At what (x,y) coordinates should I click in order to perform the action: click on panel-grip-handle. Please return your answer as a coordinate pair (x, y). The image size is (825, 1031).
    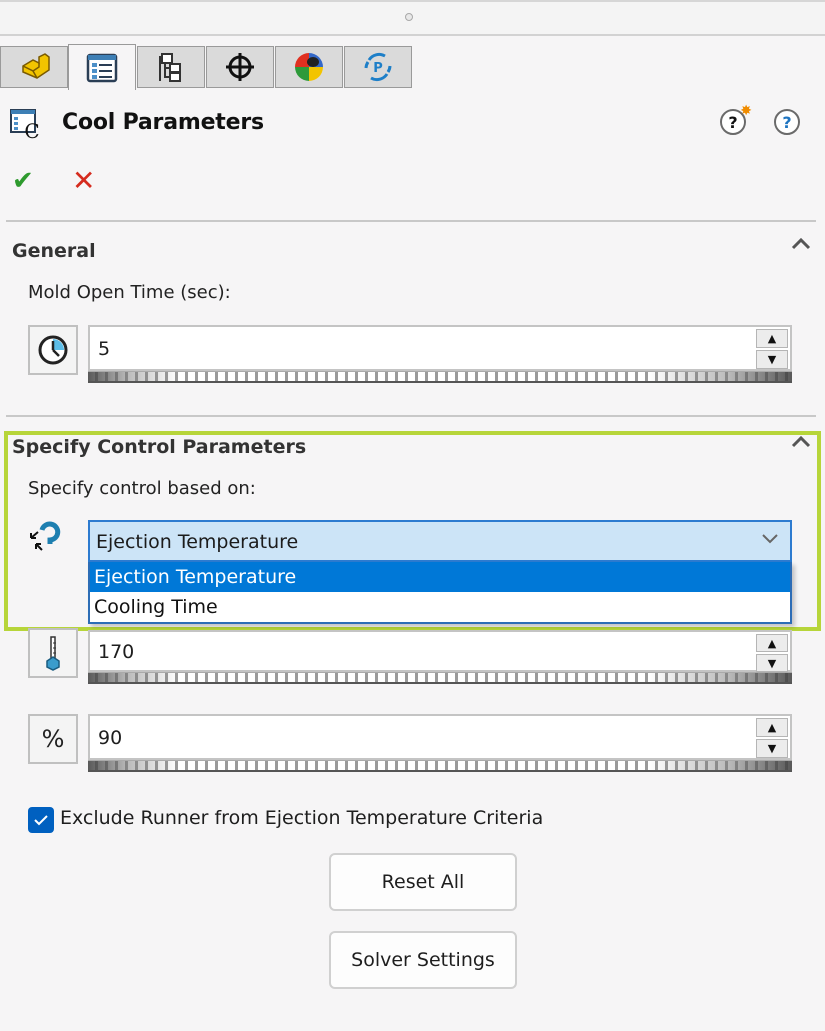
    Looking at the image, I should click on (409, 17).